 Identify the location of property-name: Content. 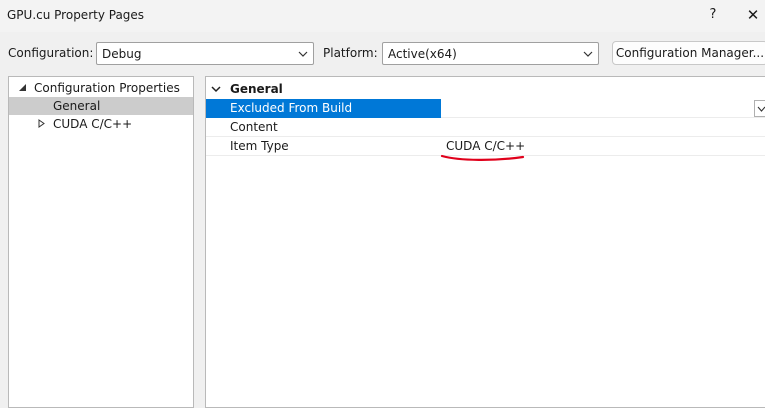
(254, 127).